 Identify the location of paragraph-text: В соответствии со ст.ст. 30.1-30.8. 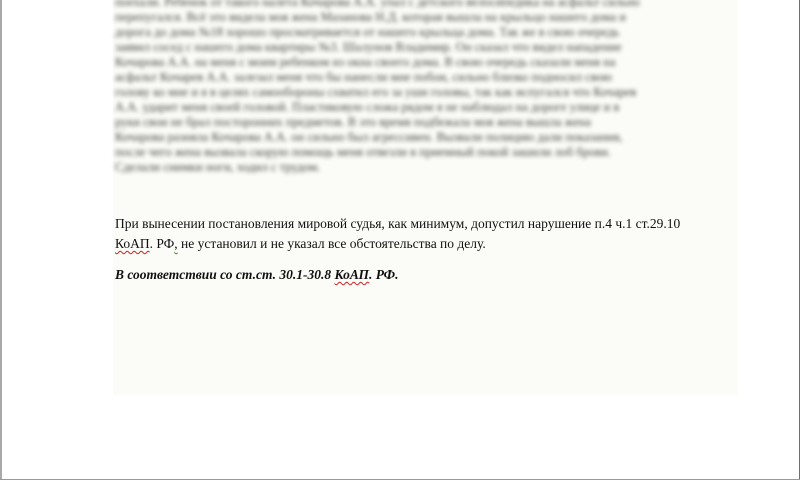
(225, 274).